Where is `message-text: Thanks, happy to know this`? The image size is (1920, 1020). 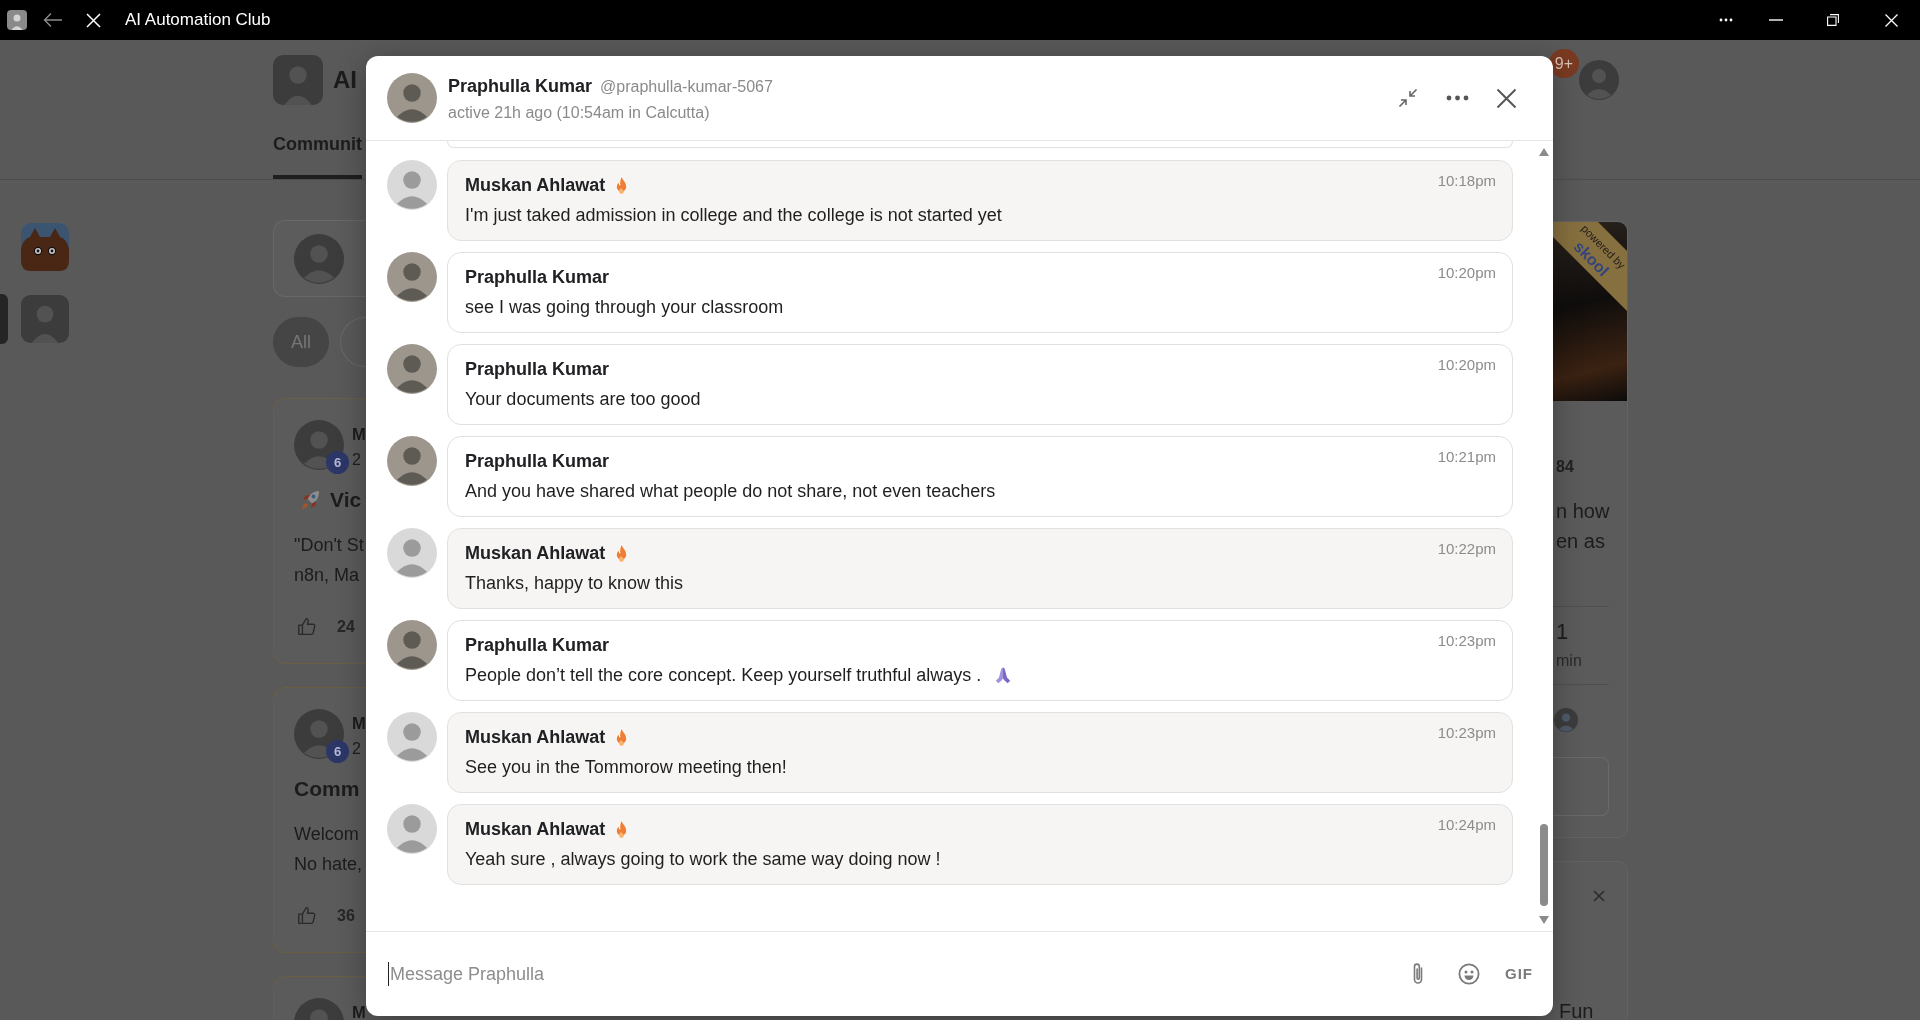 message-text: Thanks, happy to know this is located at coordinates (574, 583).